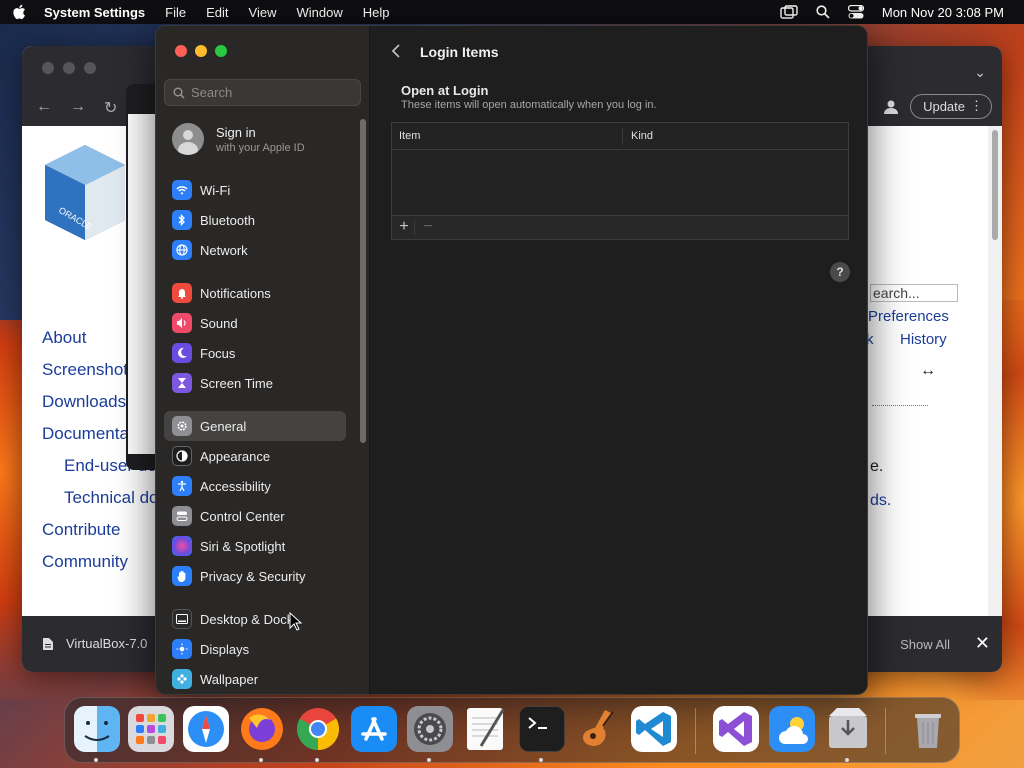 The width and height of the screenshot is (1024, 768). I want to click on profile-icon, so click(891, 107).